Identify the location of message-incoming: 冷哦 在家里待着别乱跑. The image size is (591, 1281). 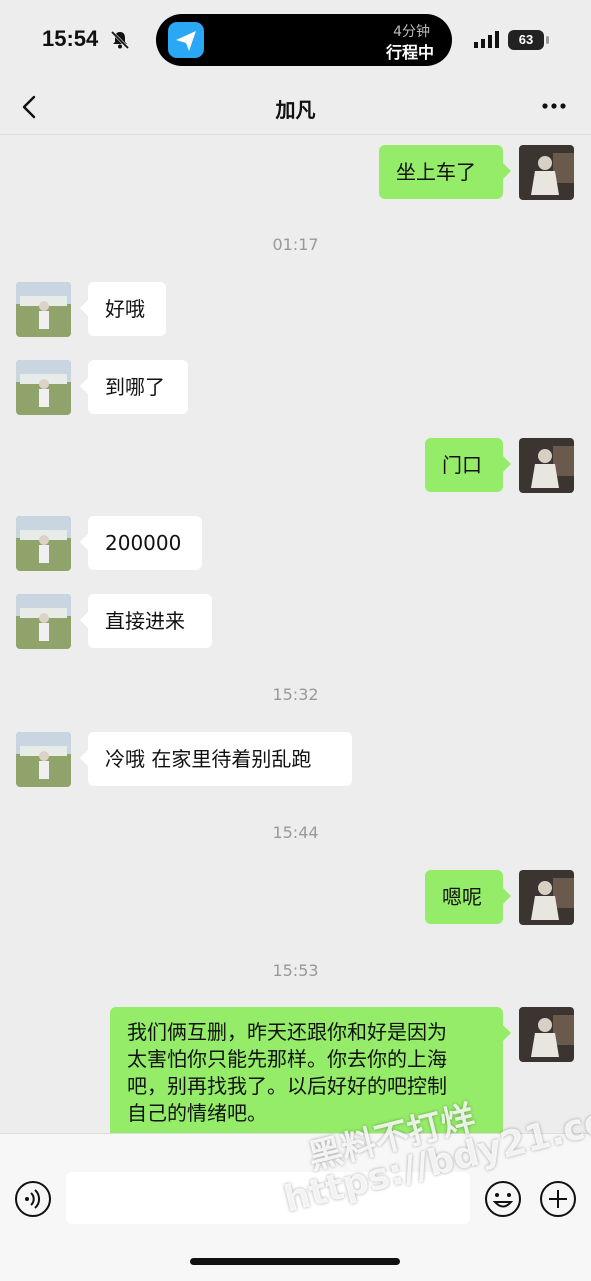
(216, 759).